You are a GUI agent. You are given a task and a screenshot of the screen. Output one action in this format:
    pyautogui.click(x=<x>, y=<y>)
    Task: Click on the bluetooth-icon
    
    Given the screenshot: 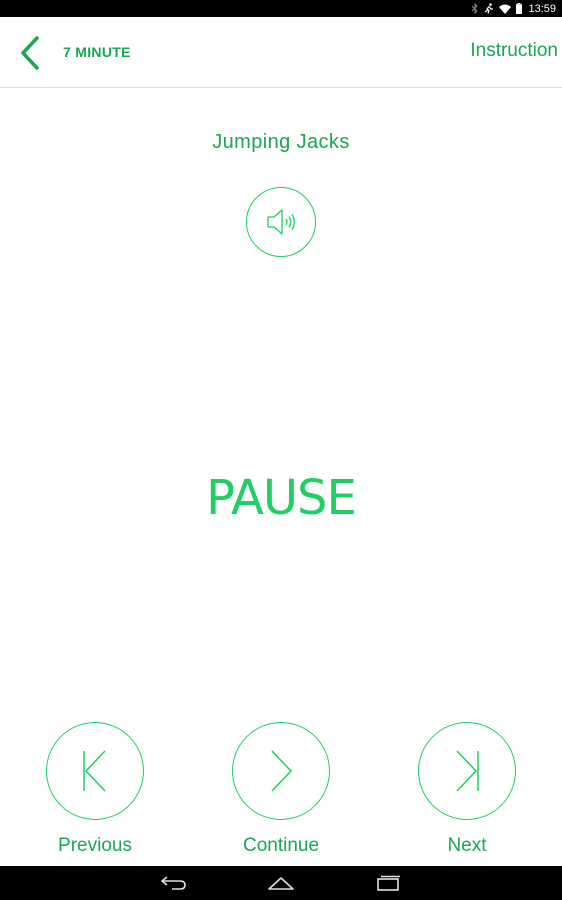 What is the action you would take?
    pyautogui.click(x=475, y=8)
    